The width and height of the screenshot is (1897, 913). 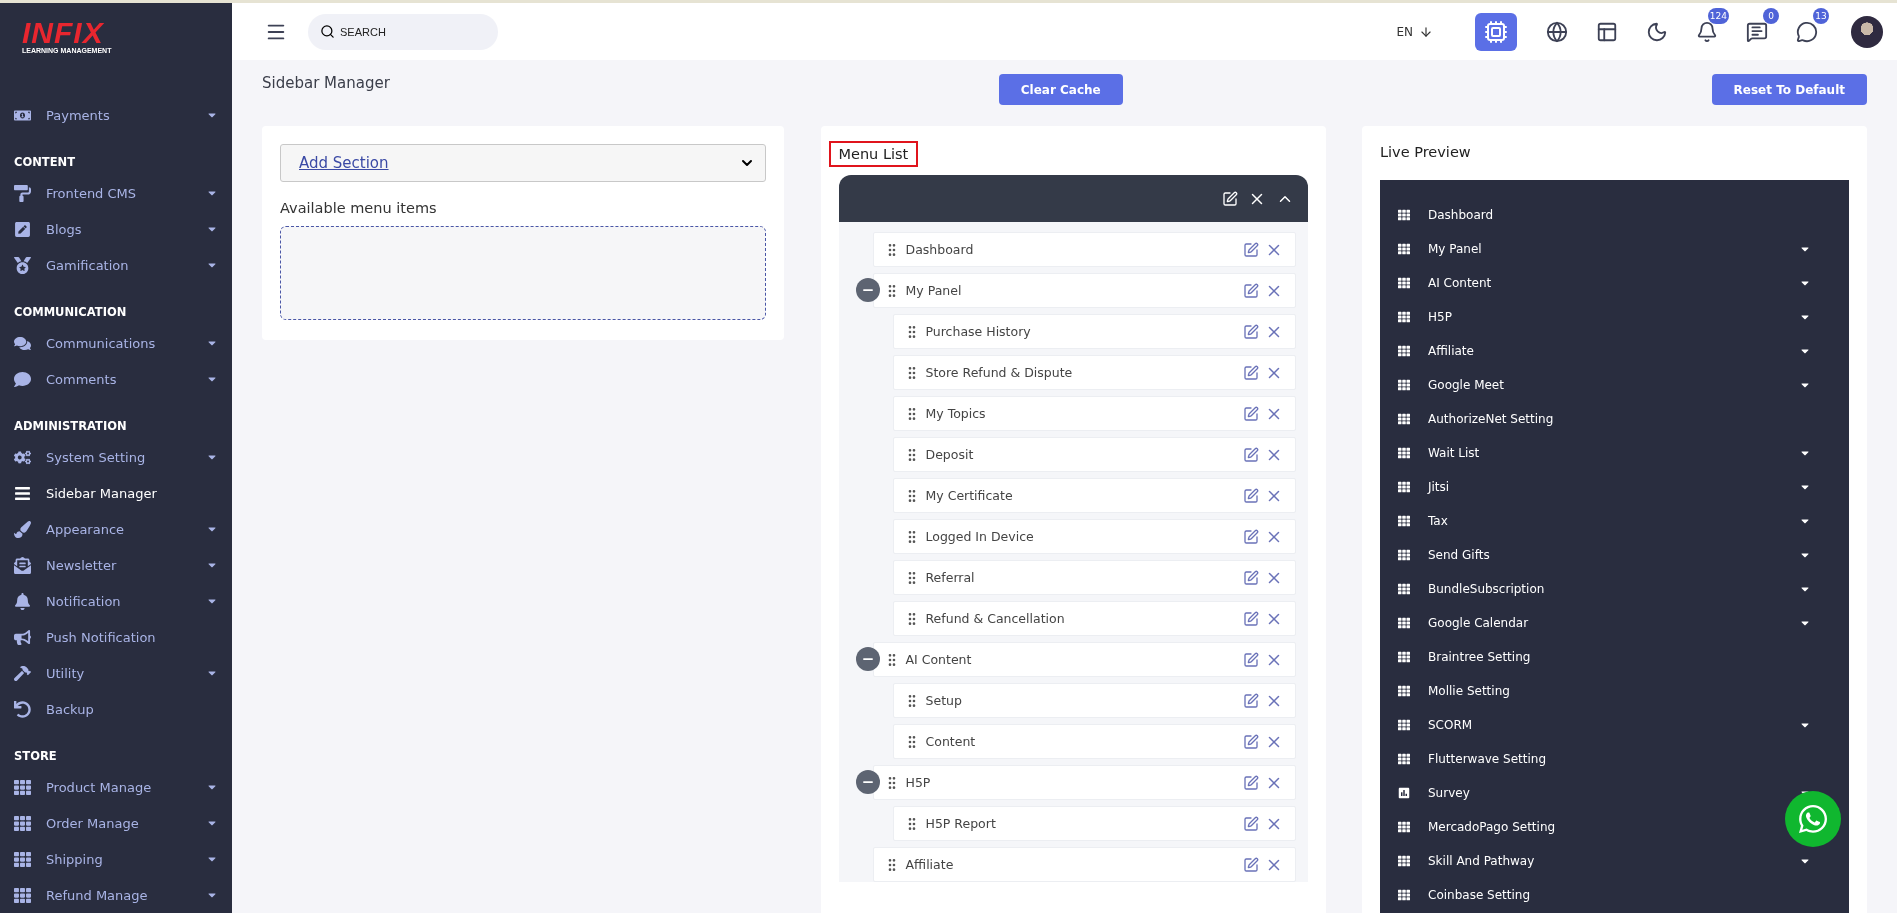 I want to click on preview-item: Mollie Setting, so click(x=1623, y=691).